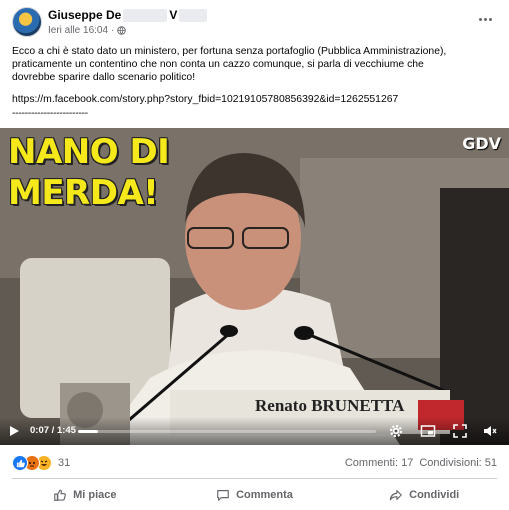 Image resolution: width=509 pixels, height=510 pixels. I want to click on post-meta: Ieri alle 16:04 ·, so click(87, 30).